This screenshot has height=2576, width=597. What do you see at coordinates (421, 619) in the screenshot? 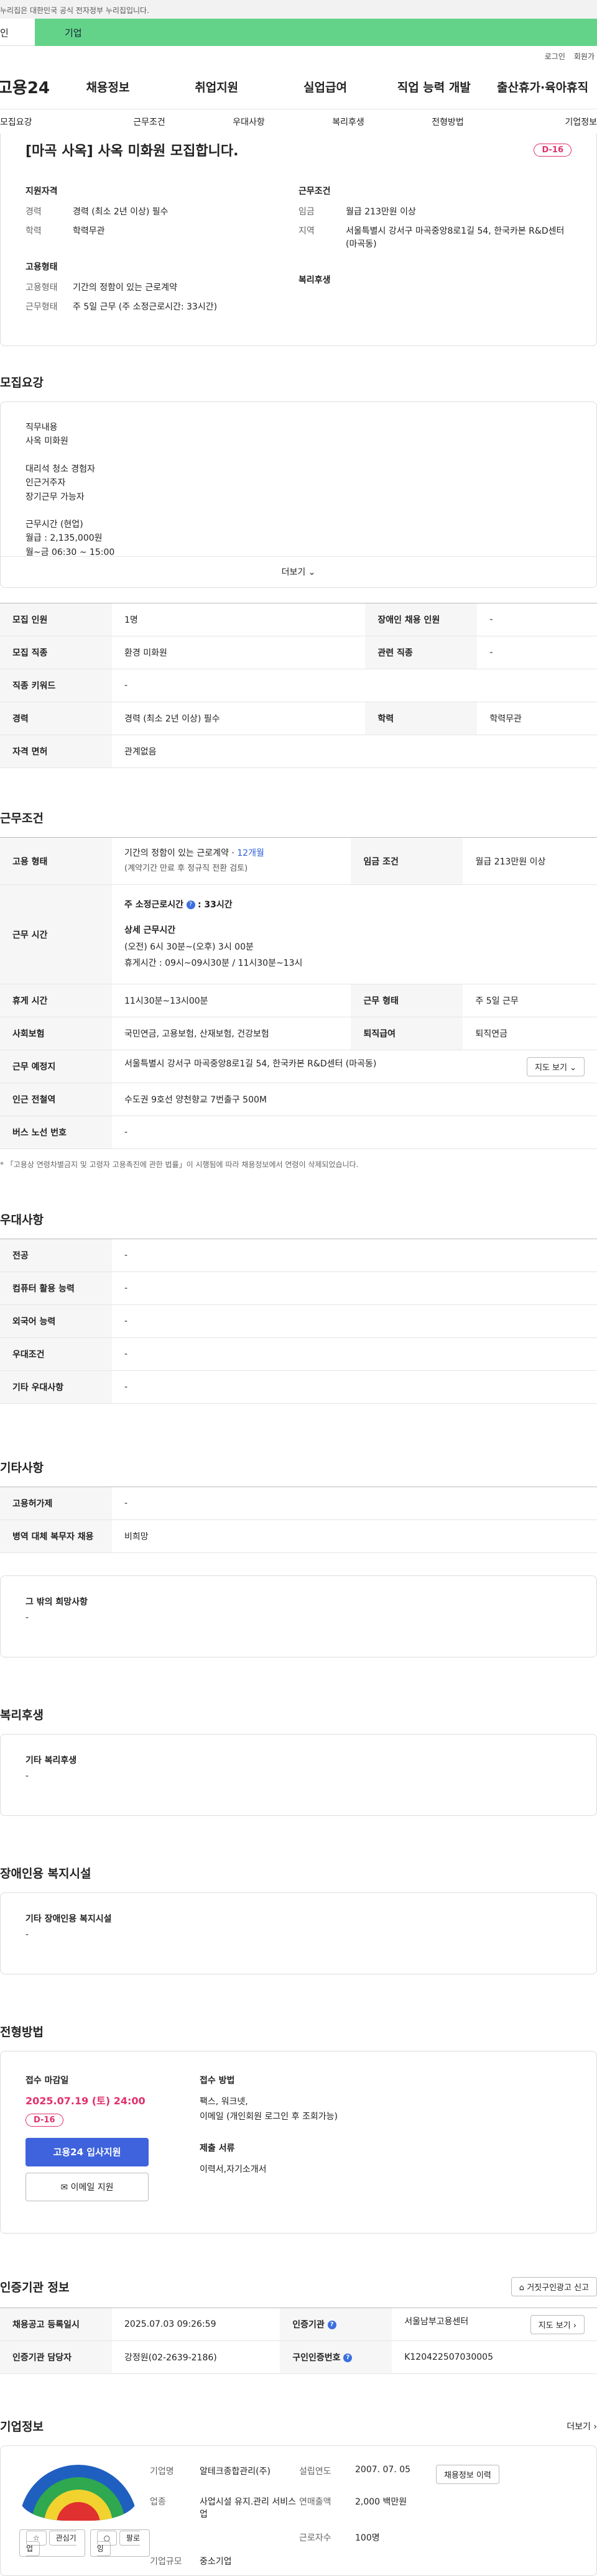
I see `cell-key: 장애인 채용 인원` at bounding box center [421, 619].